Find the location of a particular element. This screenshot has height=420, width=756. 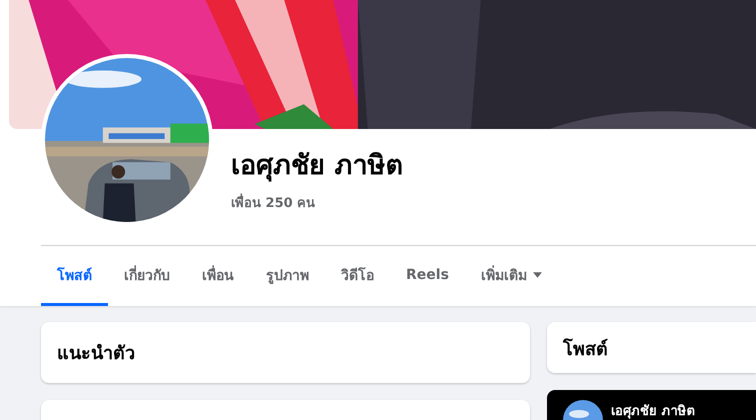

author-name: เอศุภชัย ภาษิต is located at coordinates (653, 411).